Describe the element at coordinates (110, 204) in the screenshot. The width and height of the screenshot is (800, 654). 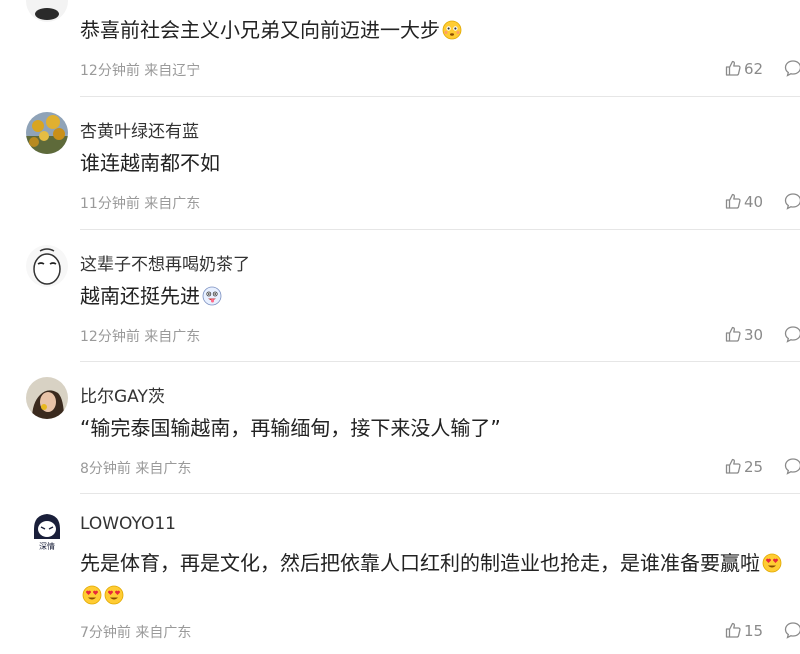
I see `comment-time: 11分钟前` at that location.